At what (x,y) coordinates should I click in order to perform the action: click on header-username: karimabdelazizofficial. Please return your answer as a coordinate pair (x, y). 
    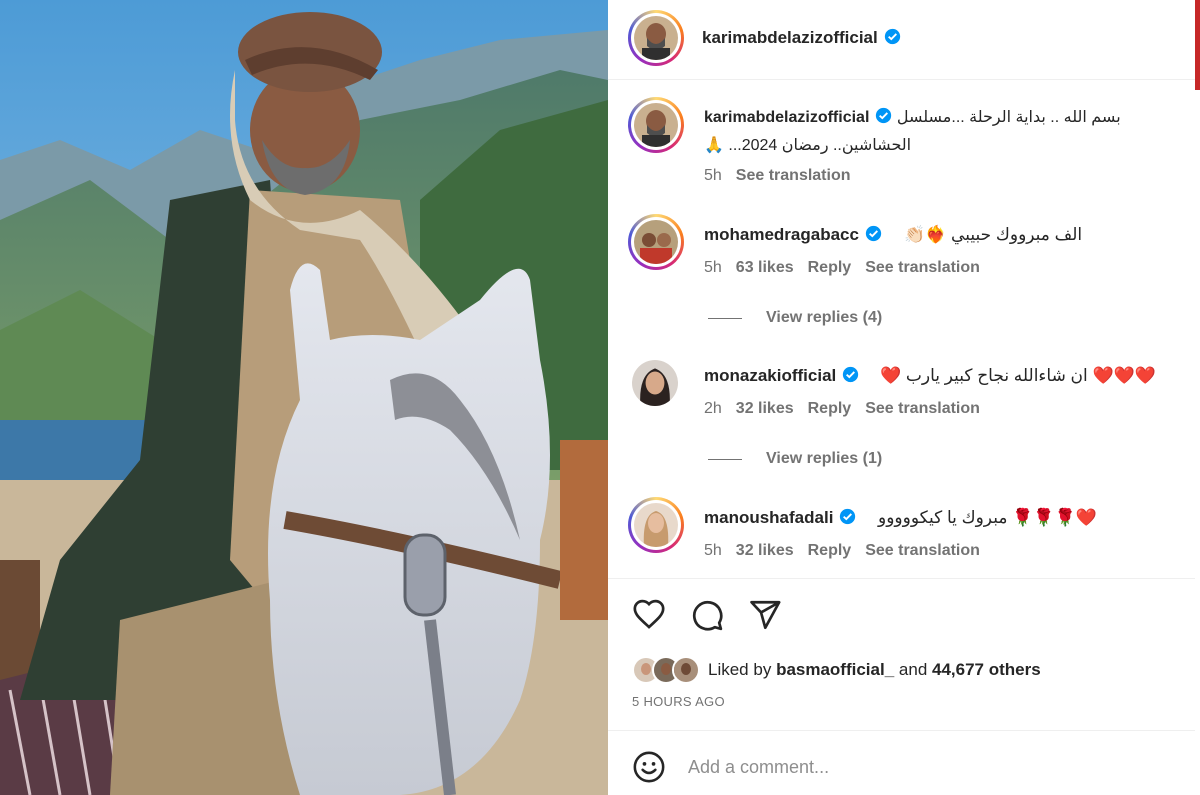
    Looking at the image, I should click on (801, 38).